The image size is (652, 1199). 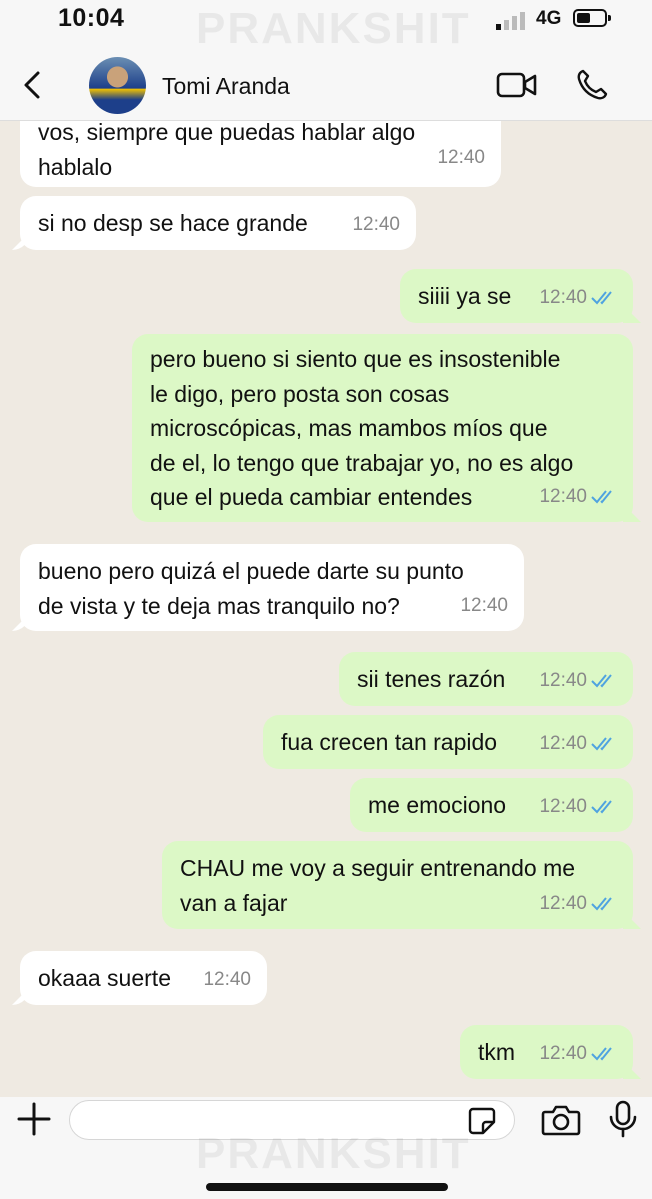 I want to click on message-bubble-incoming: okaaa suerte 12:40, so click(x=143, y=978).